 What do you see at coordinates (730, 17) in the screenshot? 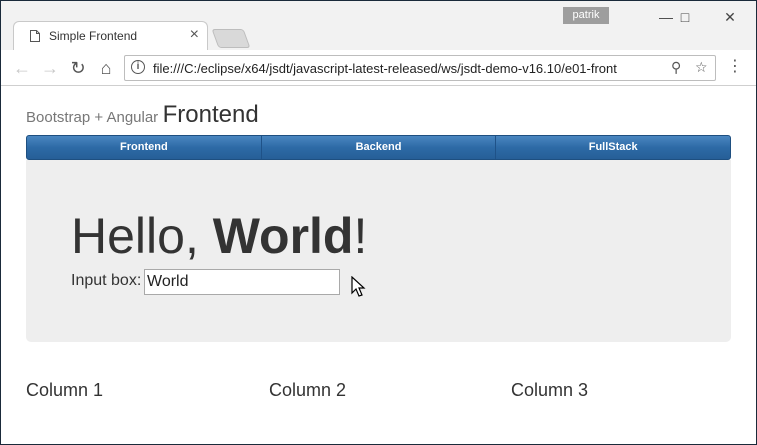
I see `close-window-button: ✕` at bounding box center [730, 17].